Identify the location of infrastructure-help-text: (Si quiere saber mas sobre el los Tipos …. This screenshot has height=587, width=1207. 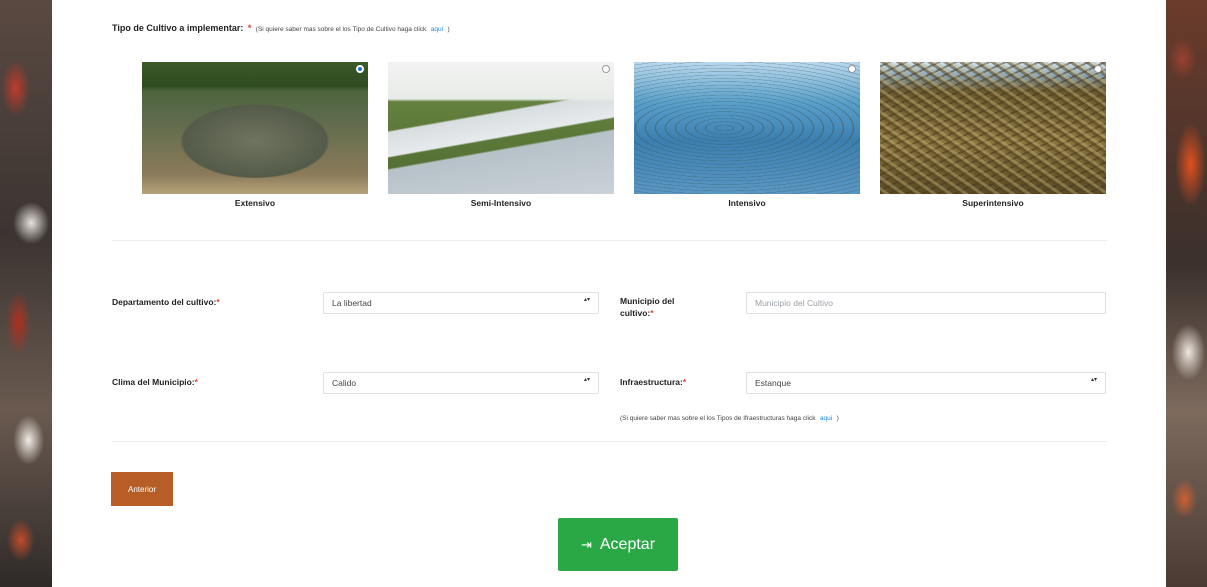
(718, 418).